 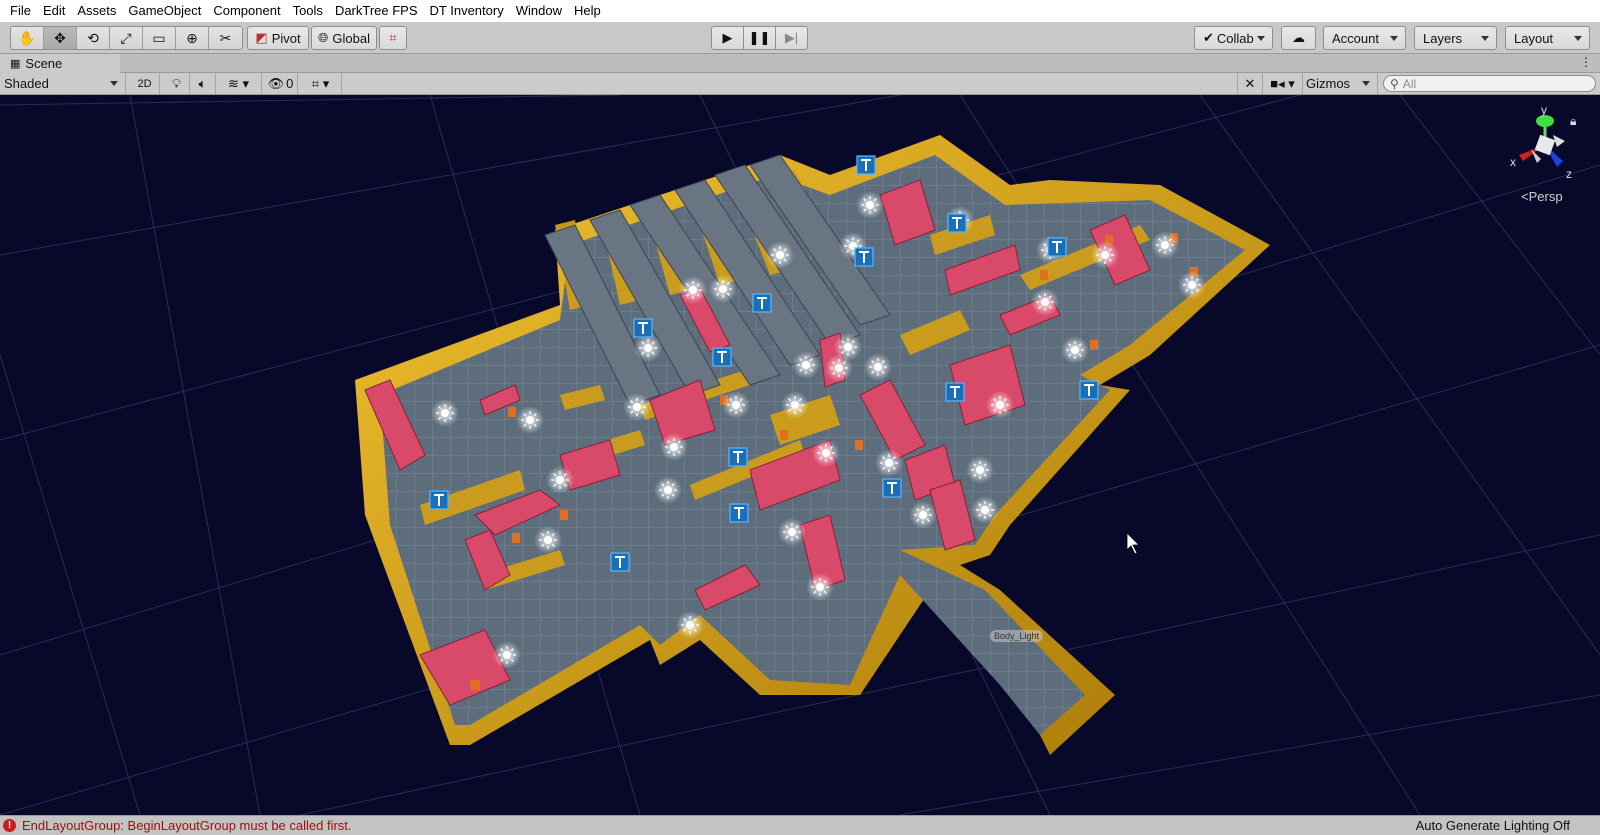 What do you see at coordinates (20, 11) in the screenshot?
I see `menu-item-file: File` at bounding box center [20, 11].